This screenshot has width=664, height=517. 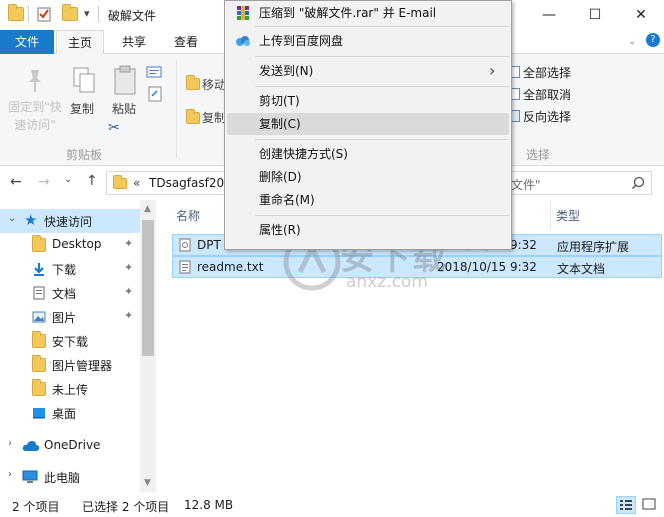 What do you see at coordinates (70, 12) in the screenshot?
I see `new-folder-qat-icon` at bounding box center [70, 12].